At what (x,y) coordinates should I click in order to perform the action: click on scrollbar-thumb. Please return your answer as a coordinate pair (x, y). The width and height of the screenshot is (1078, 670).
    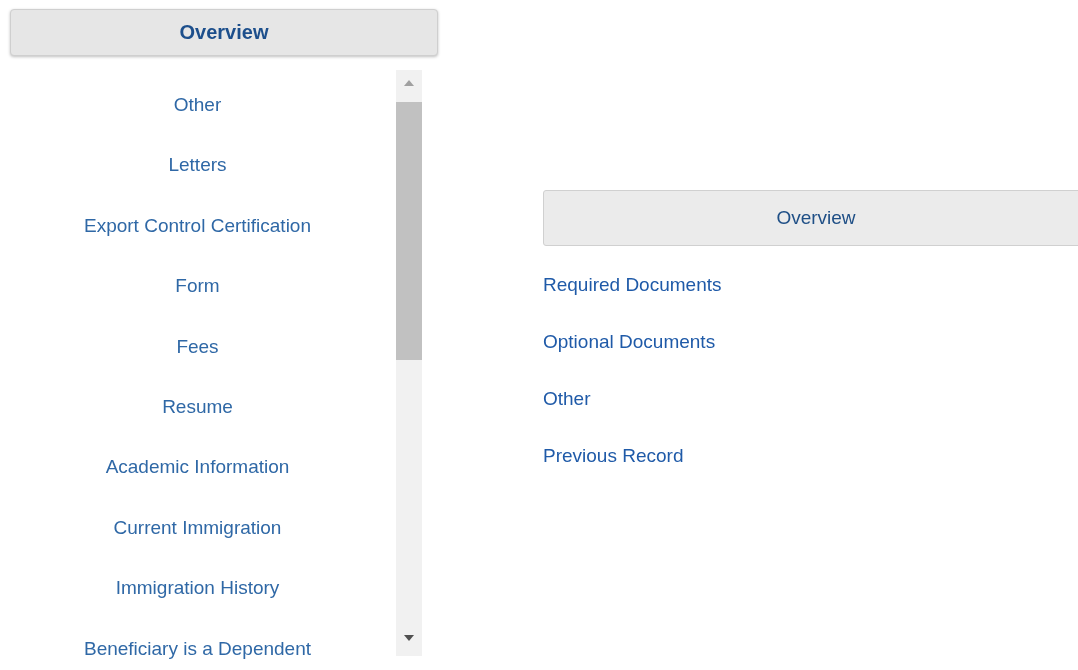
    Looking at the image, I should click on (409, 231).